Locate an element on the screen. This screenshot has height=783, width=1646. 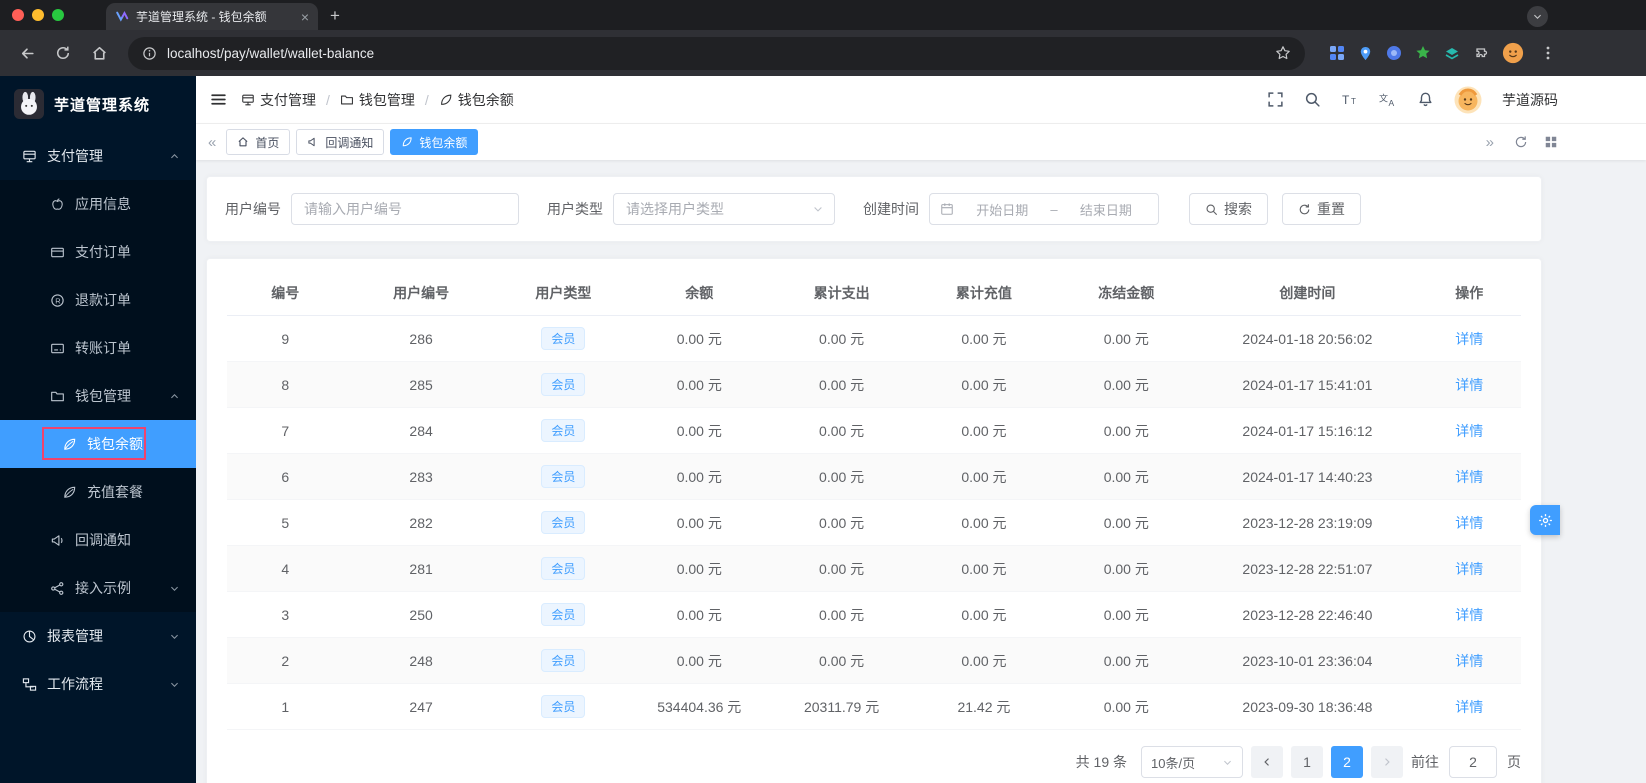
sidebar-item-workflow: 工作流程 is located at coordinates (98, 684).